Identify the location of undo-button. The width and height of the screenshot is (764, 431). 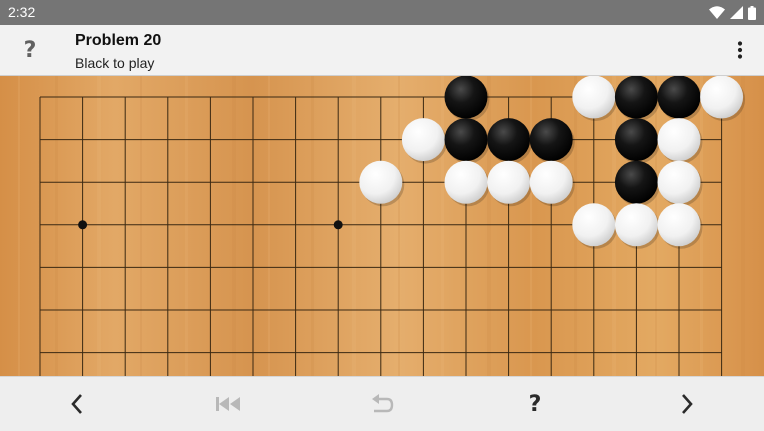
(382, 404).